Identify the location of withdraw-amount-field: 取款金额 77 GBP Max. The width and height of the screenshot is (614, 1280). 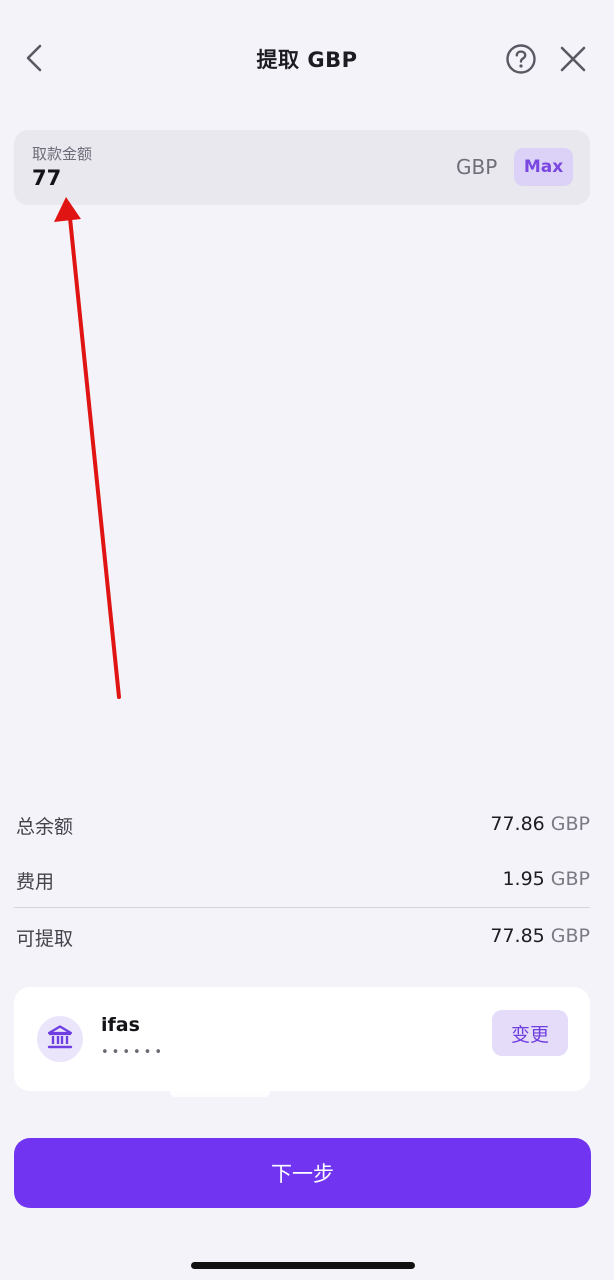
(302, 167).